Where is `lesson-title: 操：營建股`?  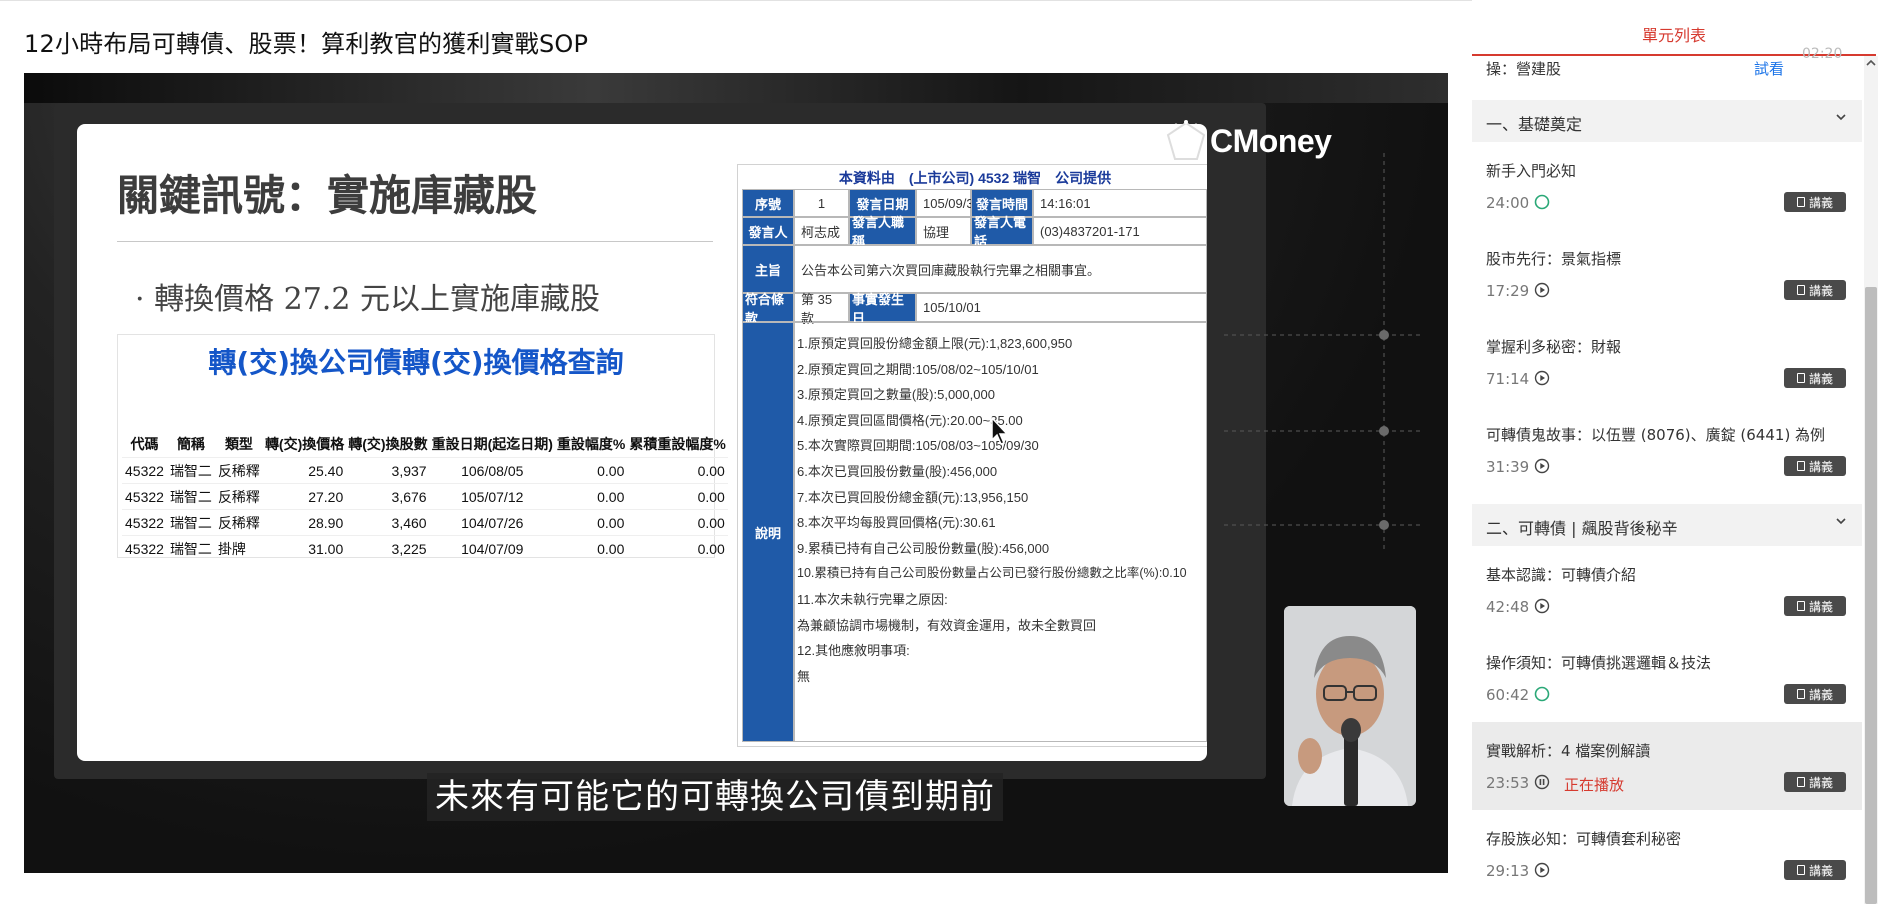
lesson-title: 操：營建股 is located at coordinates (1524, 69).